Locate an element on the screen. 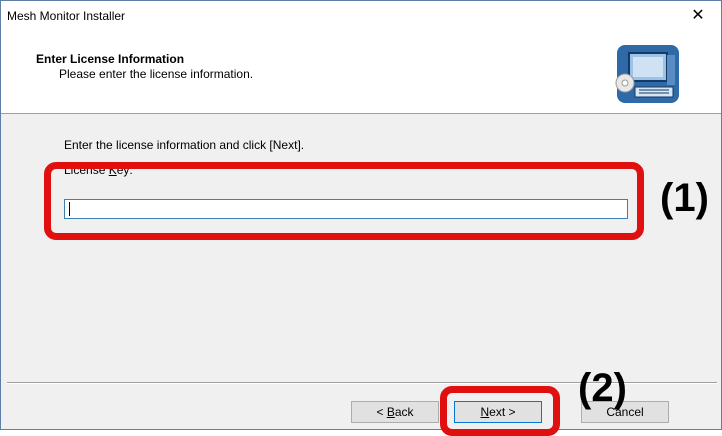  text-caret is located at coordinates (69, 209).